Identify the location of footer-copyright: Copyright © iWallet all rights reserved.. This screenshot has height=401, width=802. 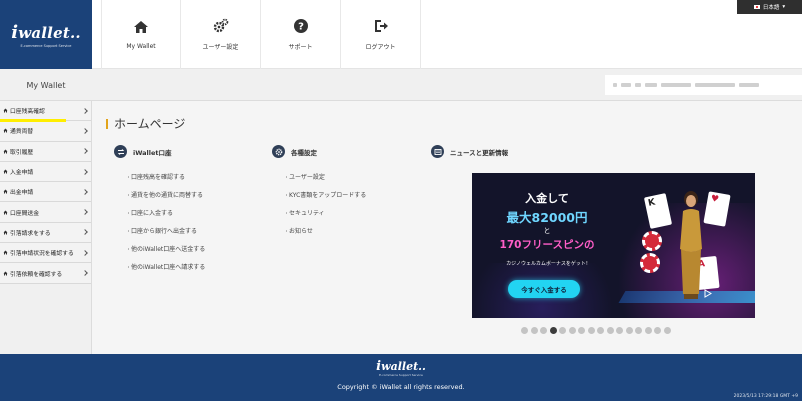
(401, 387).